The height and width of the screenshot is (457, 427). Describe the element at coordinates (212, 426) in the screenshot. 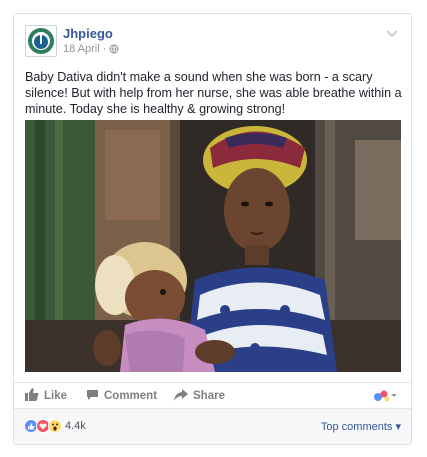

I see `reactions-summary: 4.4k Top comments ▾` at that location.